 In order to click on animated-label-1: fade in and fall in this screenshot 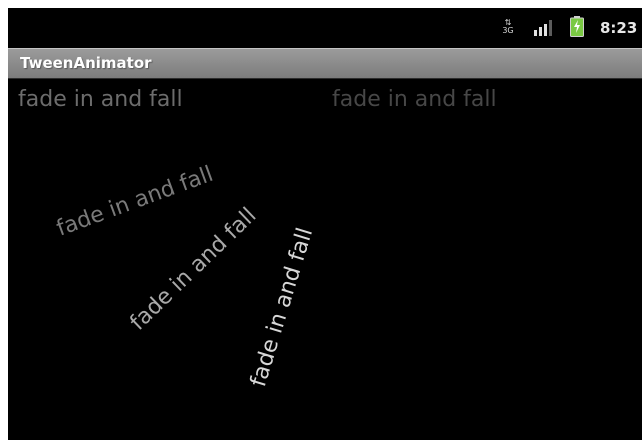, I will do `click(100, 99)`.